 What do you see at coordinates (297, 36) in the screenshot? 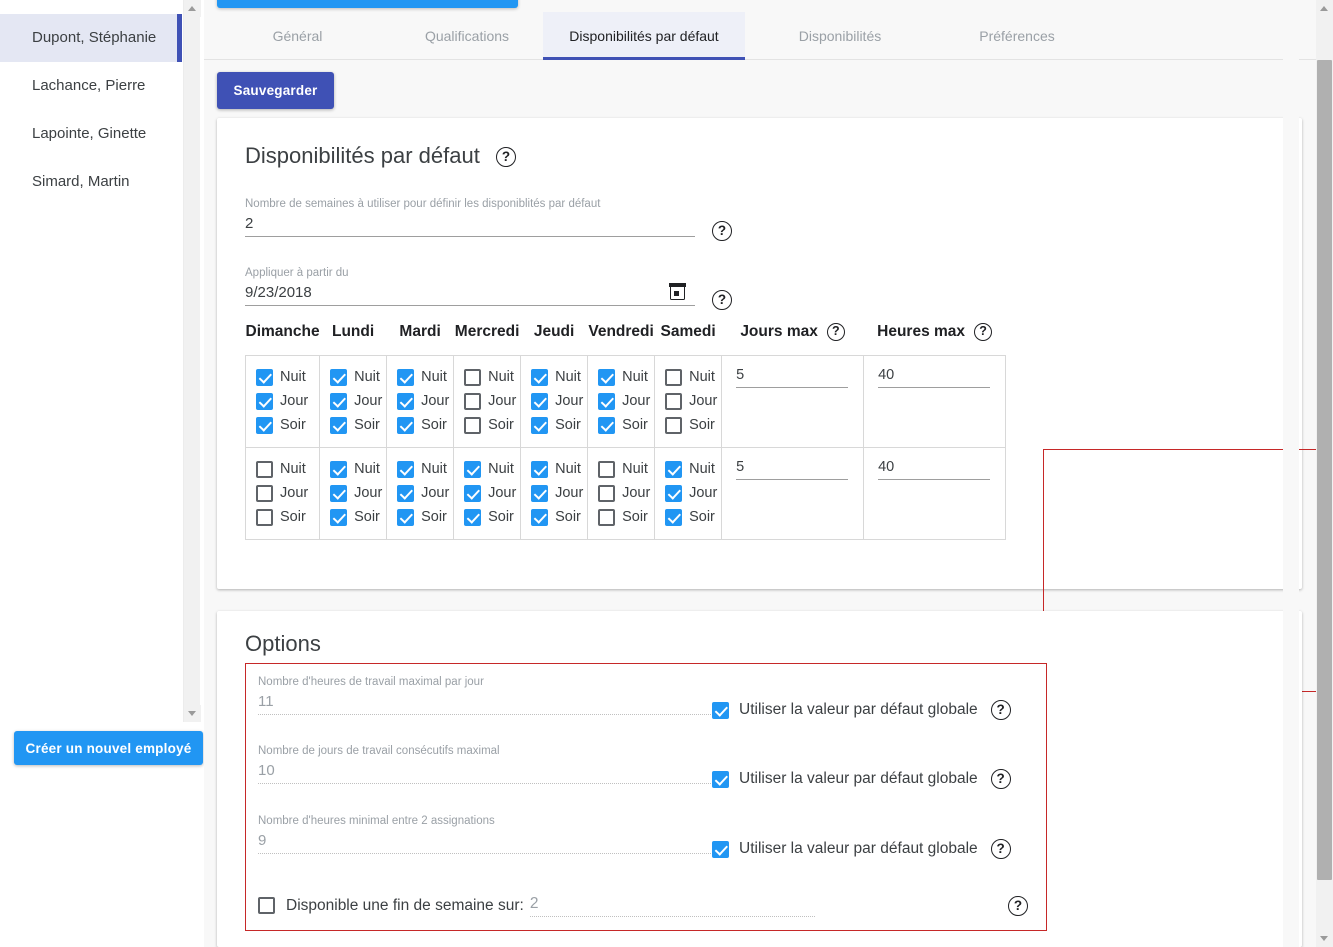
I see `tab-g-n-ral: Général` at bounding box center [297, 36].